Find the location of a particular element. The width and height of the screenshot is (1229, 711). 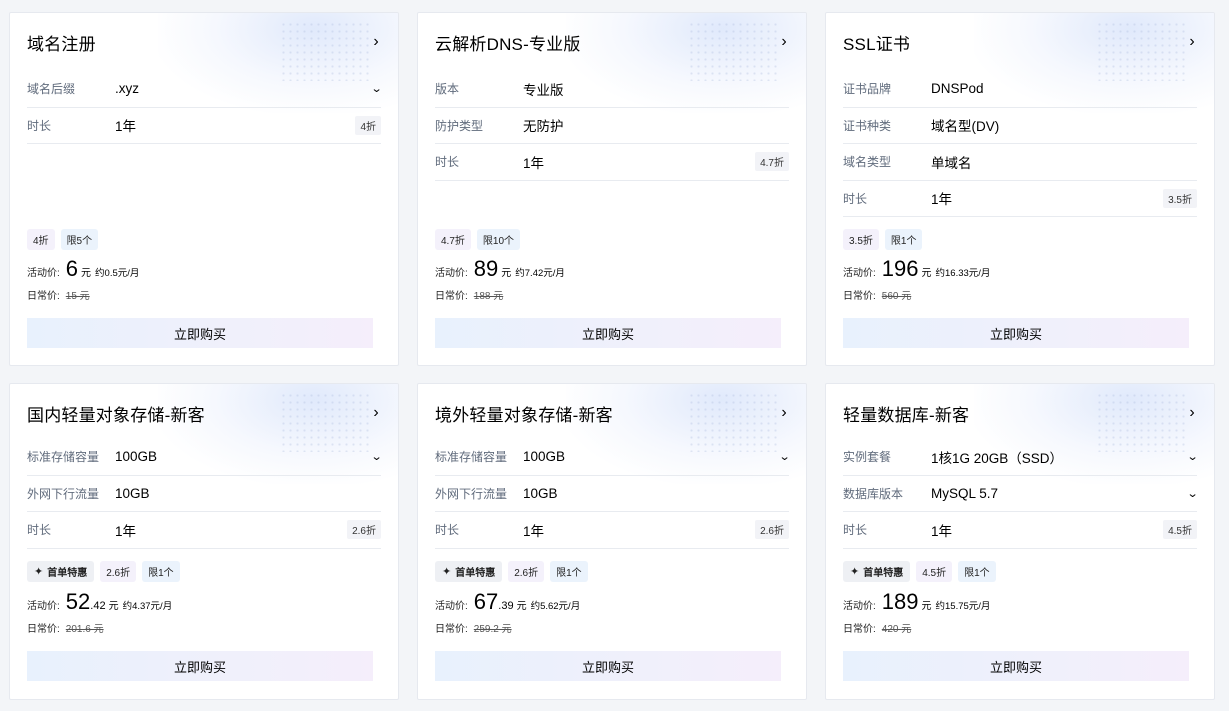

card-header: 域名注册 › is located at coordinates (204, 42).